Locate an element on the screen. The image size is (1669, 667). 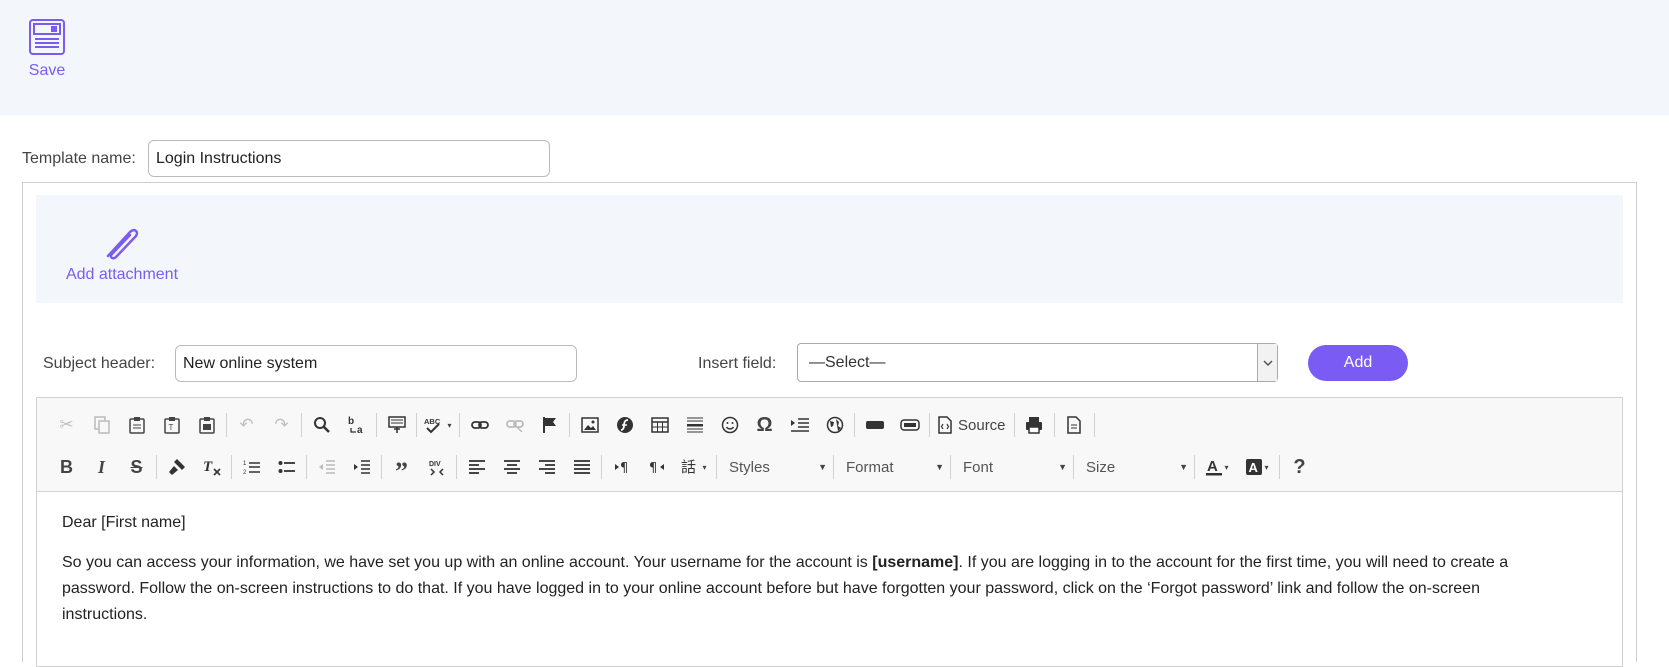
table-icon is located at coordinates (659, 425).